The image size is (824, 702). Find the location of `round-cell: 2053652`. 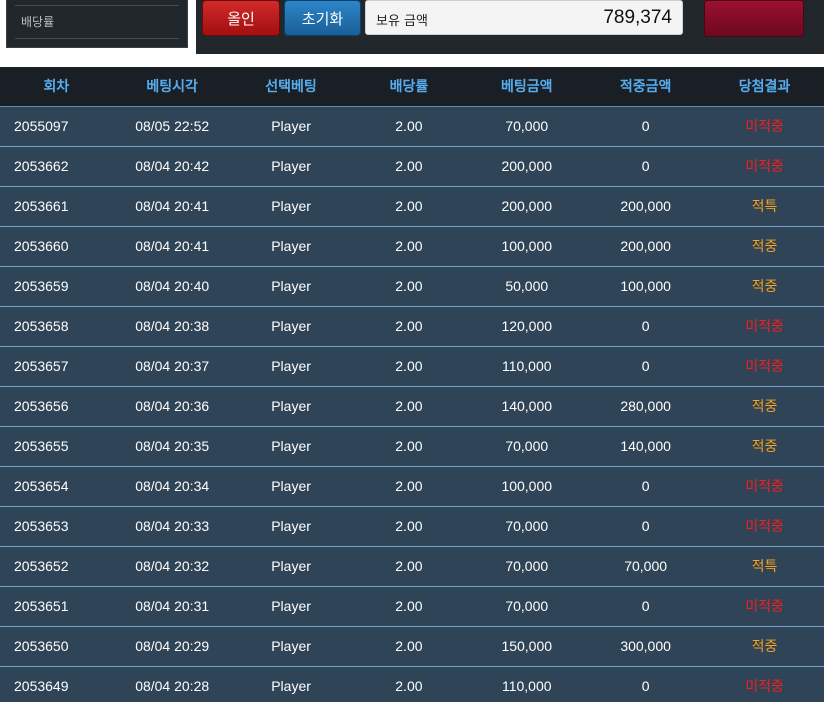

round-cell: 2053652 is located at coordinates (56, 566).